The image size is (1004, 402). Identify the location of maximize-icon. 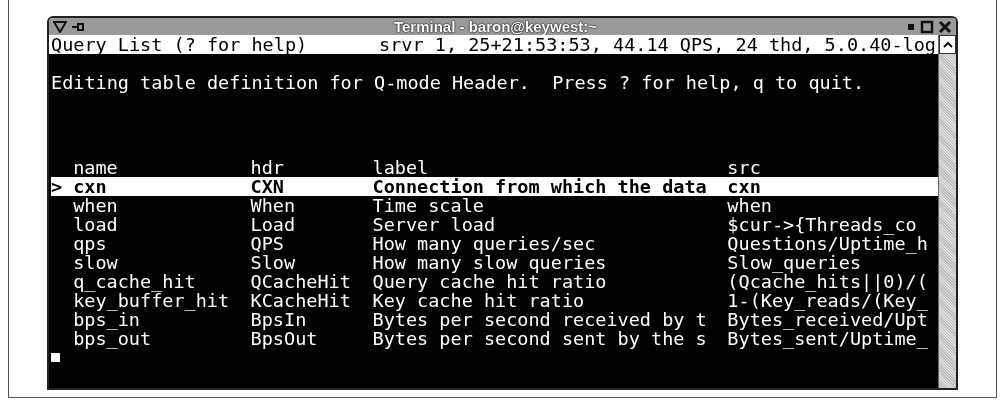
(927, 26).